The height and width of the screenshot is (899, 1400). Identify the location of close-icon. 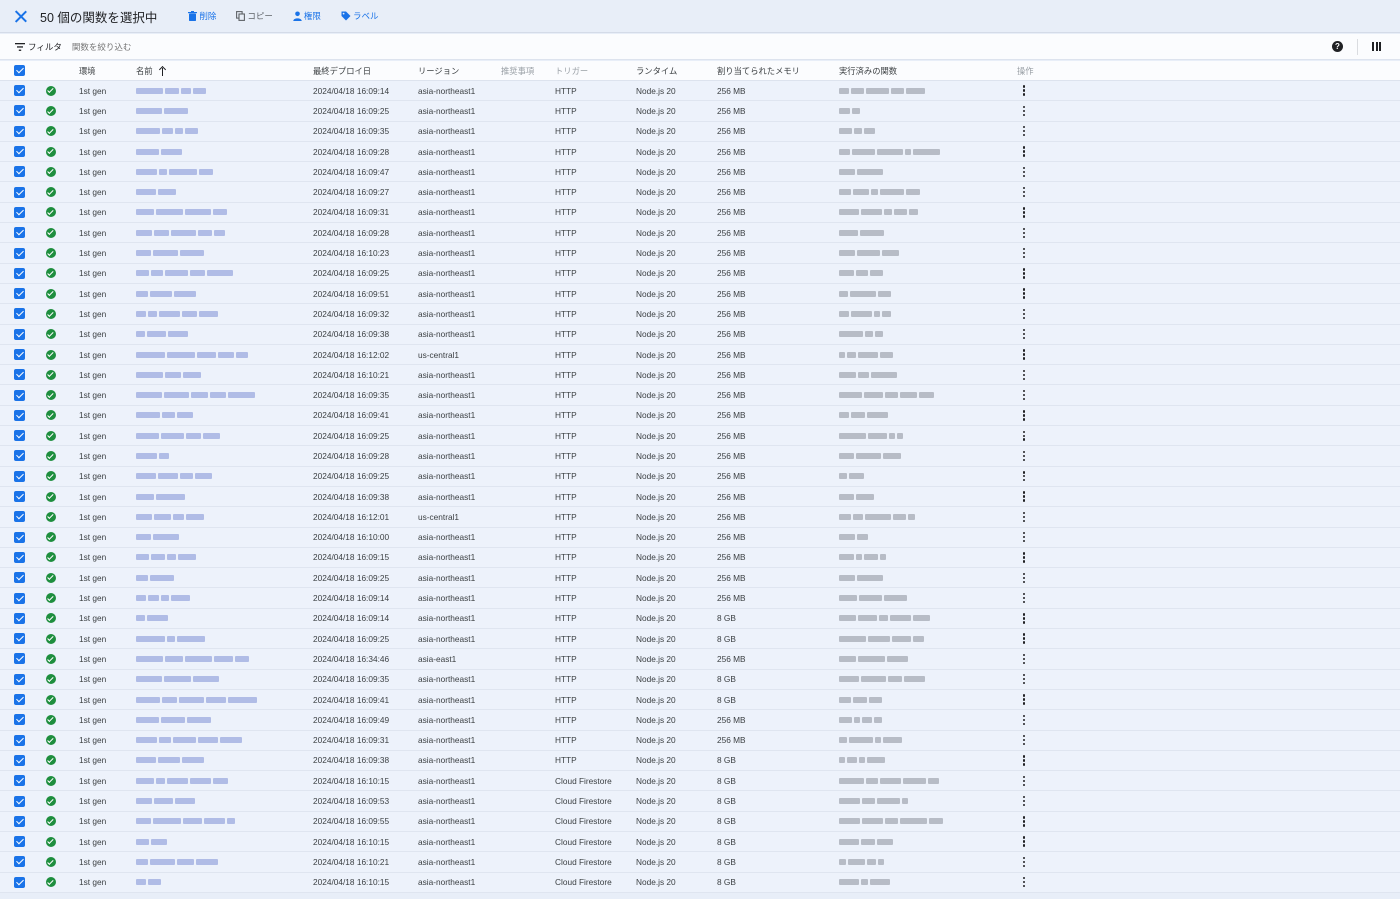
(20, 16).